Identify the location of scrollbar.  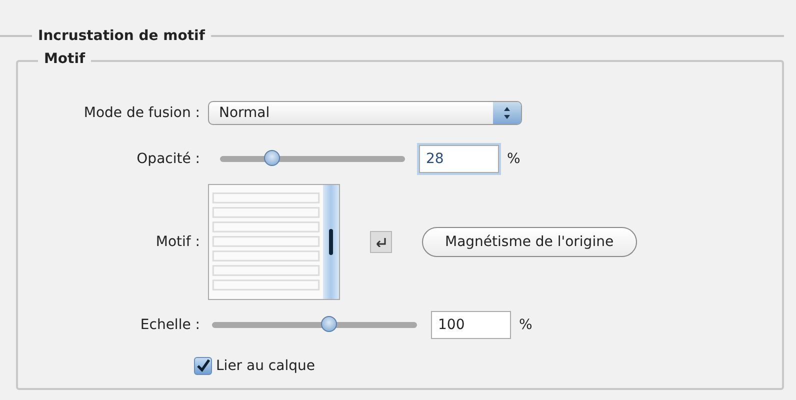
(331, 242).